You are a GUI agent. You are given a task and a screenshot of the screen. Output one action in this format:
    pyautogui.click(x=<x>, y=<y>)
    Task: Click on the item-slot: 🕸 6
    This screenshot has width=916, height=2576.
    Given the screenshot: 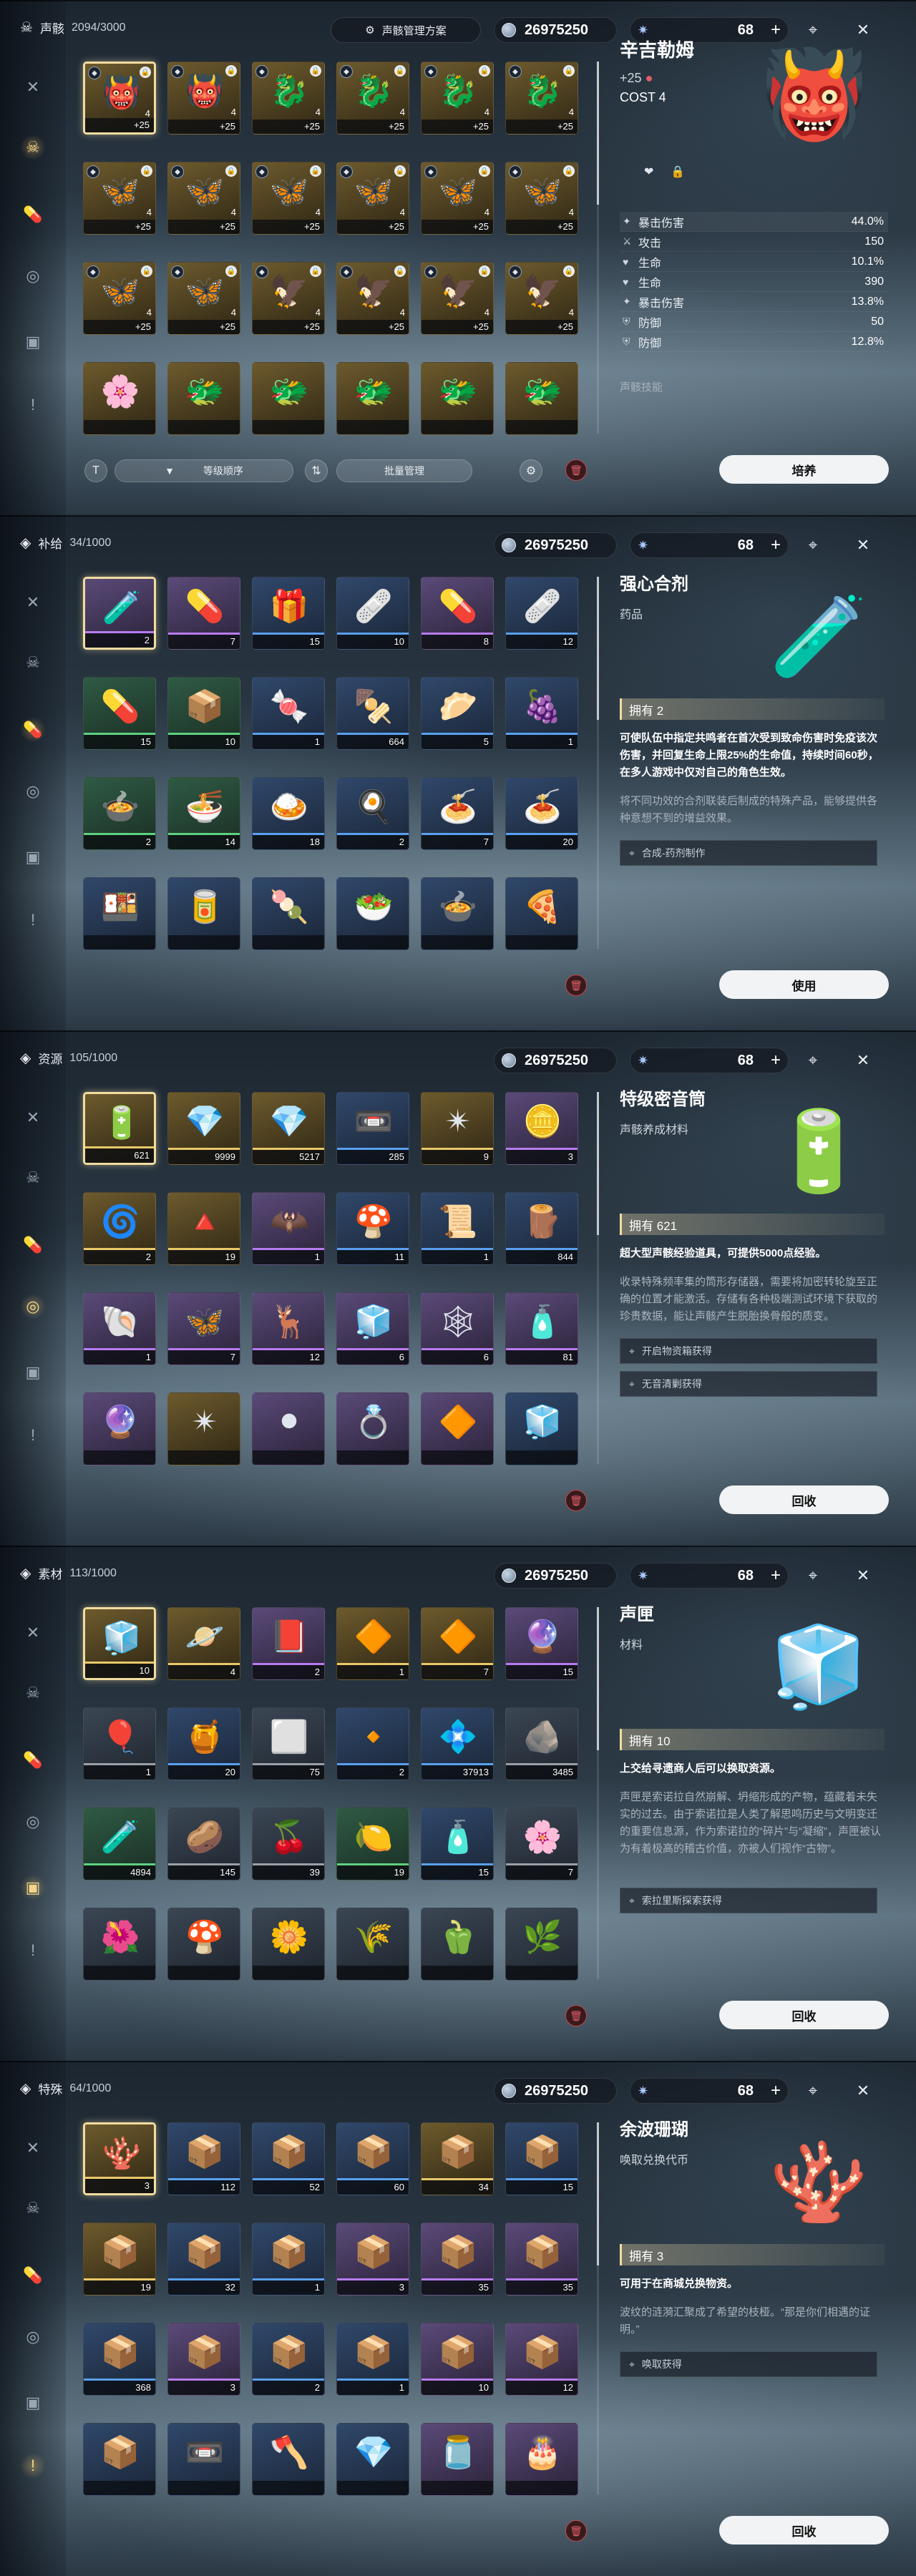 What is the action you would take?
    pyautogui.click(x=457, y=1328)
    